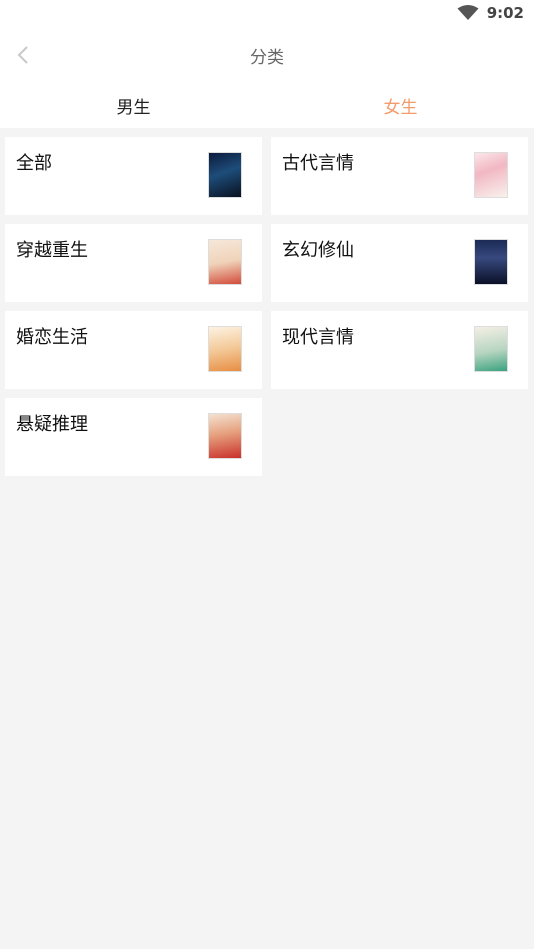 The width and height of the screenshot is (534, 949). I want to click on tab-male: 男生, so click(133, 105).